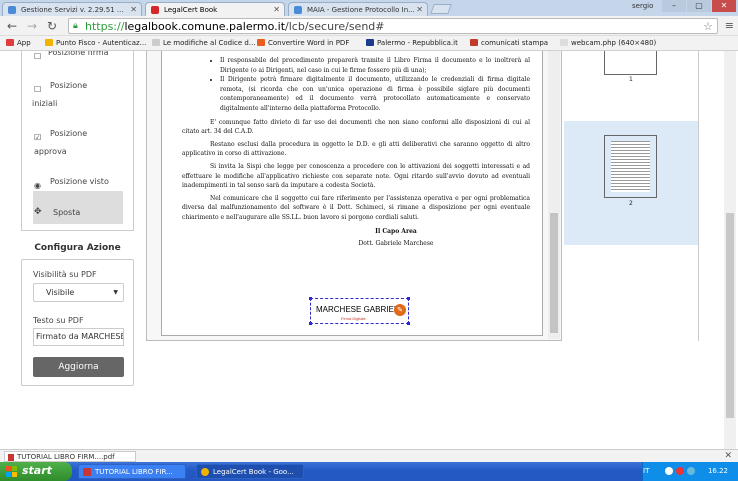 The image size is (738, 481). Describe the element at coordinates (52, 26) in the screenshot. I see `reload-icon: ↻` at that location.